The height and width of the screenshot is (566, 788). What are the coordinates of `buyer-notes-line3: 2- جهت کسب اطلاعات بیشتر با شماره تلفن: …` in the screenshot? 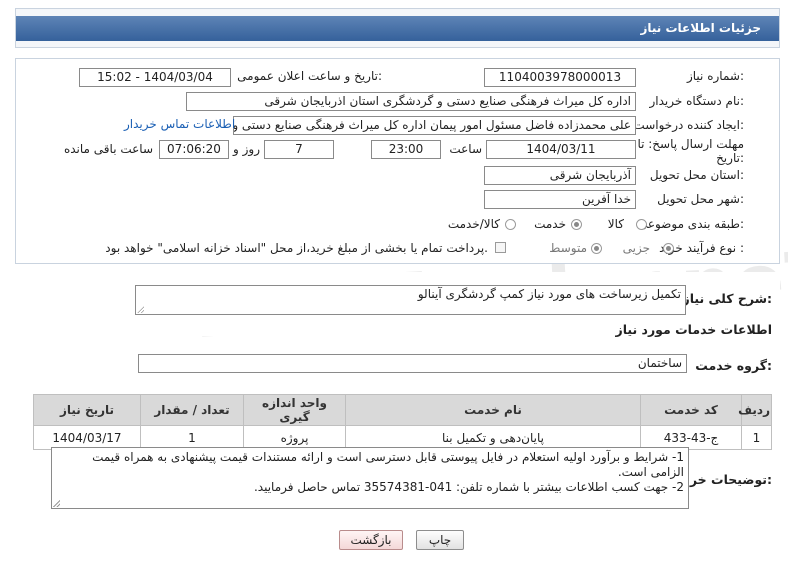 It's located at (468, 487).